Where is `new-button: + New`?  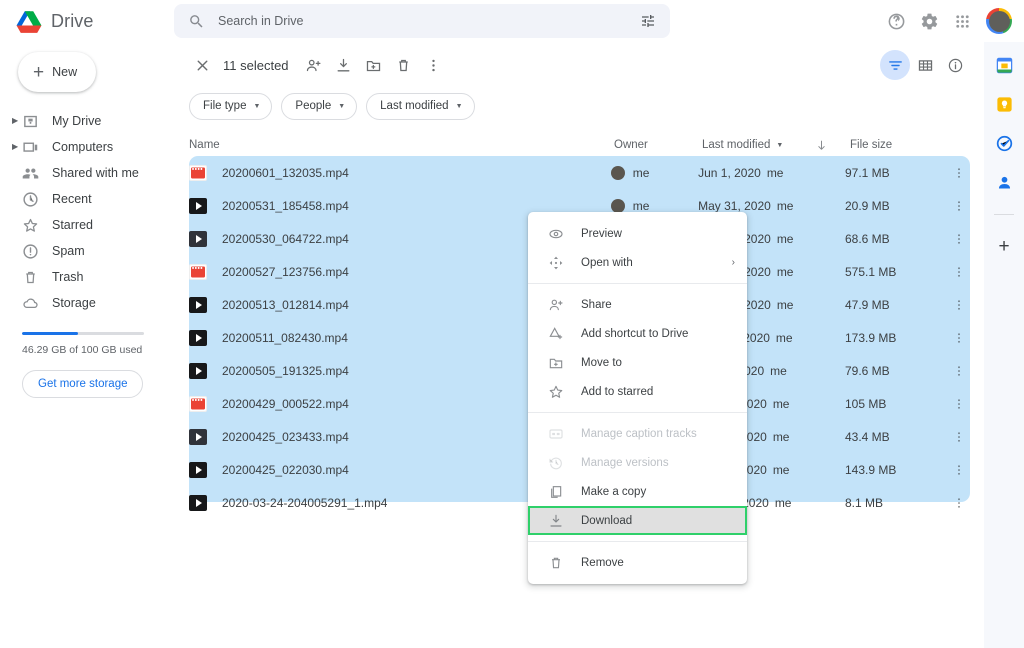 new-button: + New is located at coordinates (57, 72).